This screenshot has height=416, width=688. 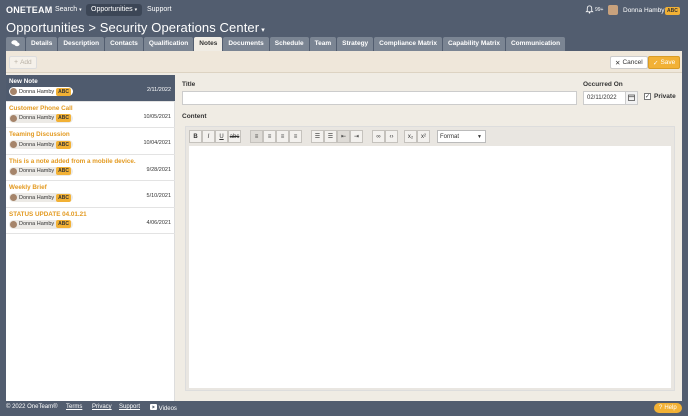 I want to click on notification-count: 99+, so click(x=599, y=10).